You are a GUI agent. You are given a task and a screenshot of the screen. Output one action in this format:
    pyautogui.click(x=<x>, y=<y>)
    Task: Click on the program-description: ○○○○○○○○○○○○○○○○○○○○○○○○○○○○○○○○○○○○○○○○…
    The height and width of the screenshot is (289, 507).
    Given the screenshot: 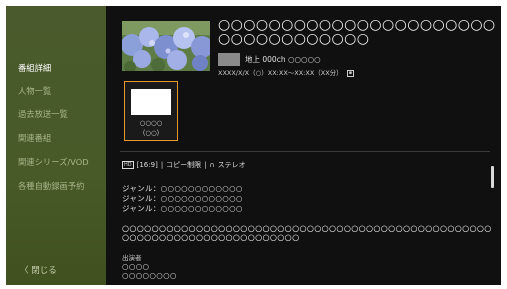 What is the action you would take?
    pyautogui.click(x=307, y=232)
    